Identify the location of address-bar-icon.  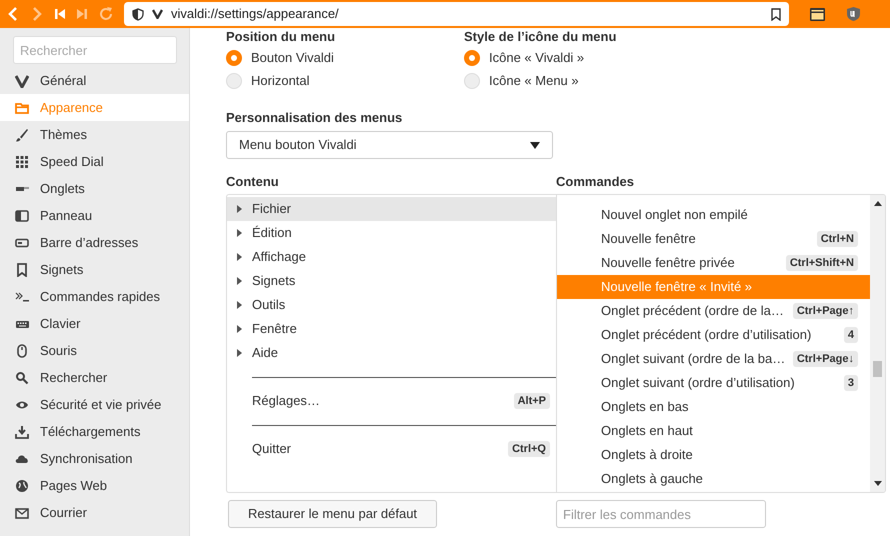
(22, 243).